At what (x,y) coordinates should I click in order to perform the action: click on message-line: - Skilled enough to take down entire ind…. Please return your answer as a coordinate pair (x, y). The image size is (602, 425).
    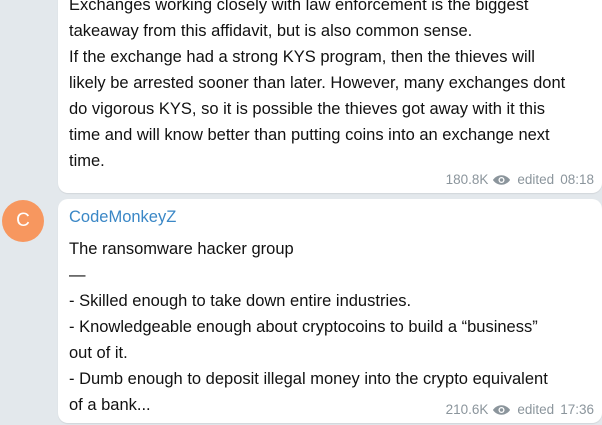
    Looking at the image, I should click on (240, 301).